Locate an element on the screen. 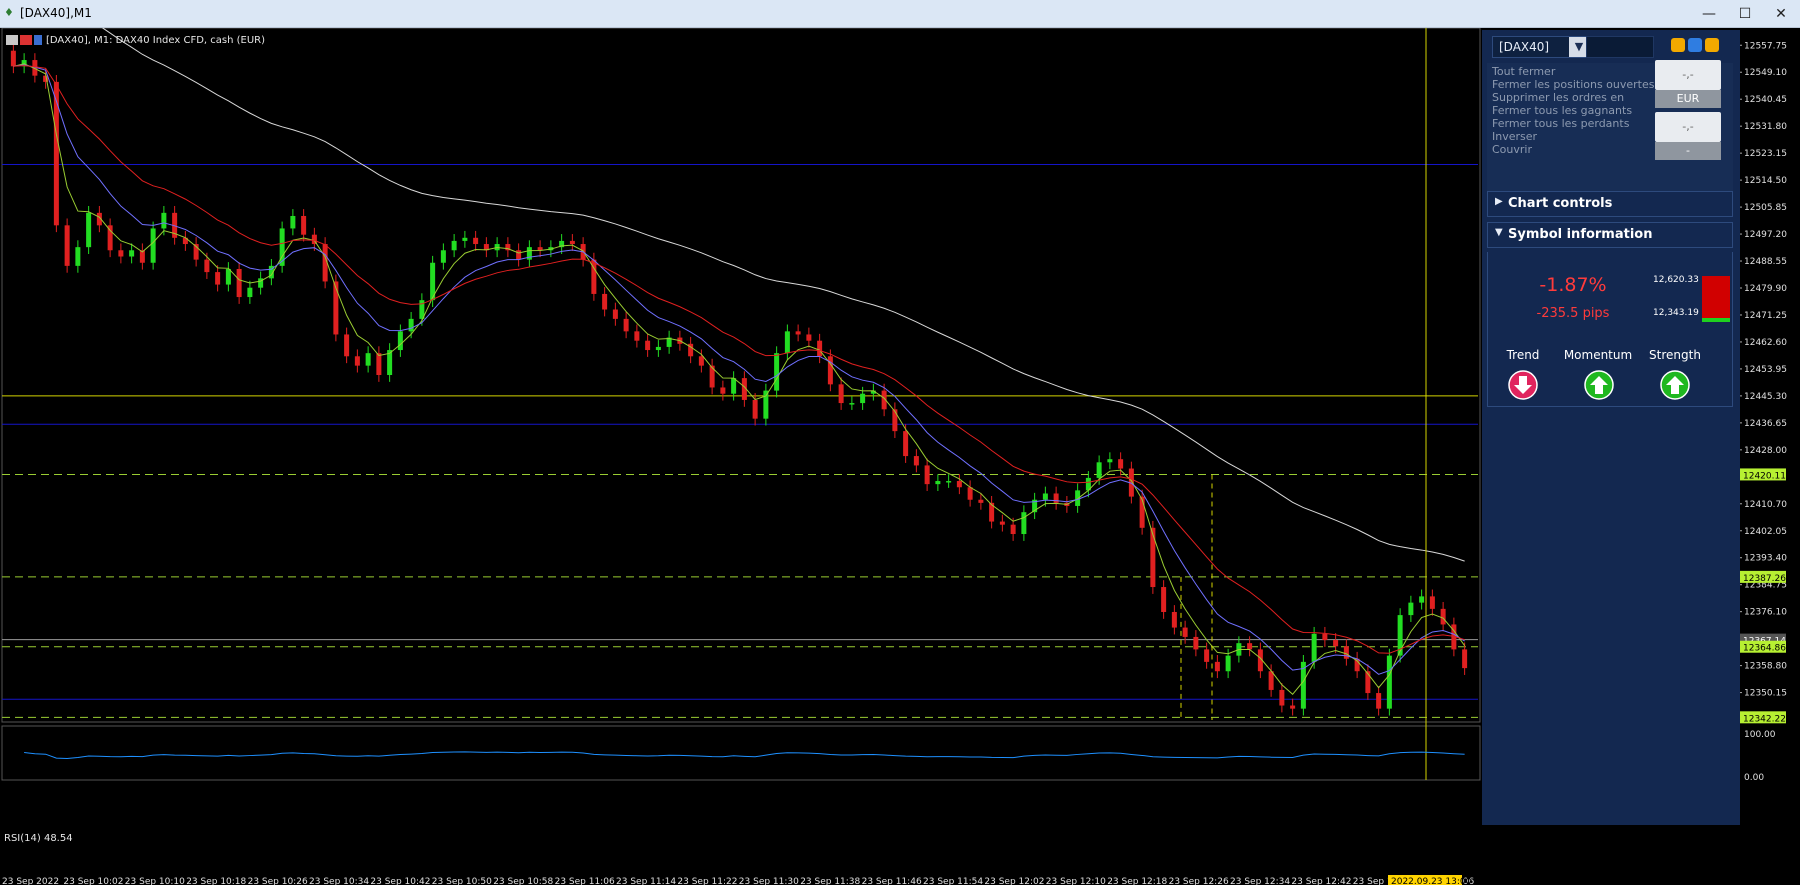 This screenshot has height=885, width=1800. price-tag-label: 12420.11 is located at coordinates (1764, 476).